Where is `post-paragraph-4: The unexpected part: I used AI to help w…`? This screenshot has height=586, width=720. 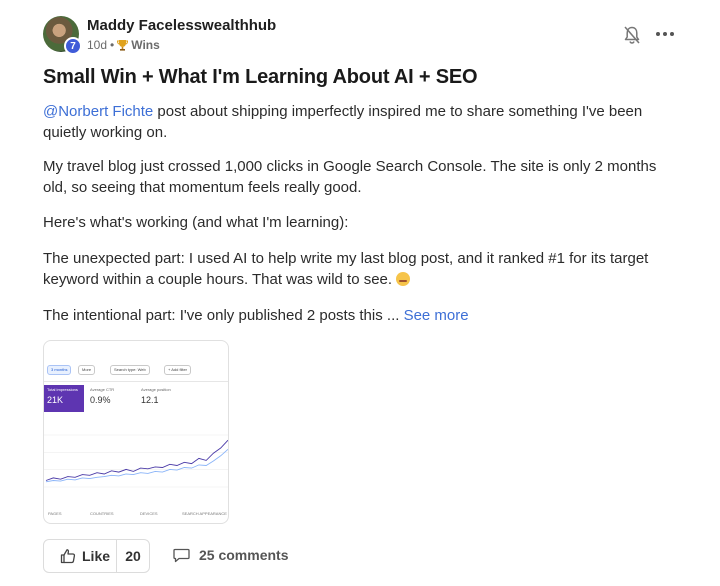
post-paragraph-4: The unexpected part: I used AI to help w… is located at coordinates (363, 269).